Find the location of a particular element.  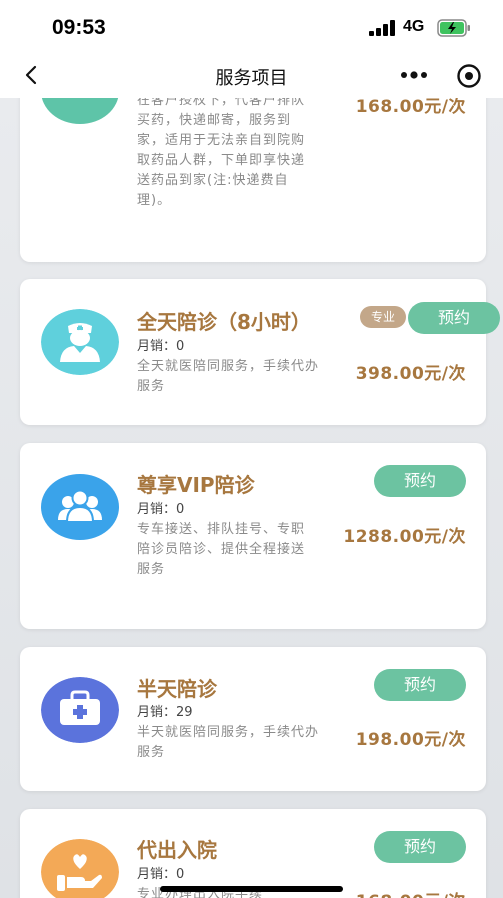

service-description: 专车接送、排队挂号、专职陪诊员陪诊、提供全程接送服务 is located at coordinates (221, 549).